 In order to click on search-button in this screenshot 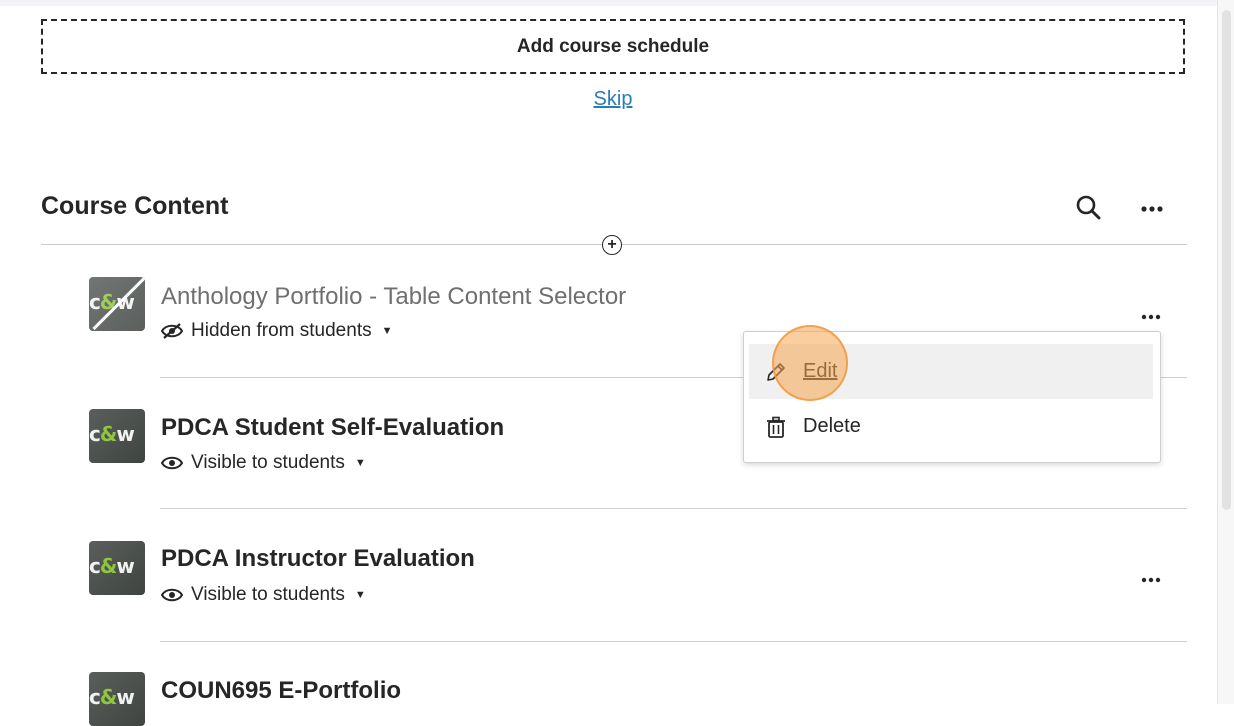, I will do `click(1089, 208)`.